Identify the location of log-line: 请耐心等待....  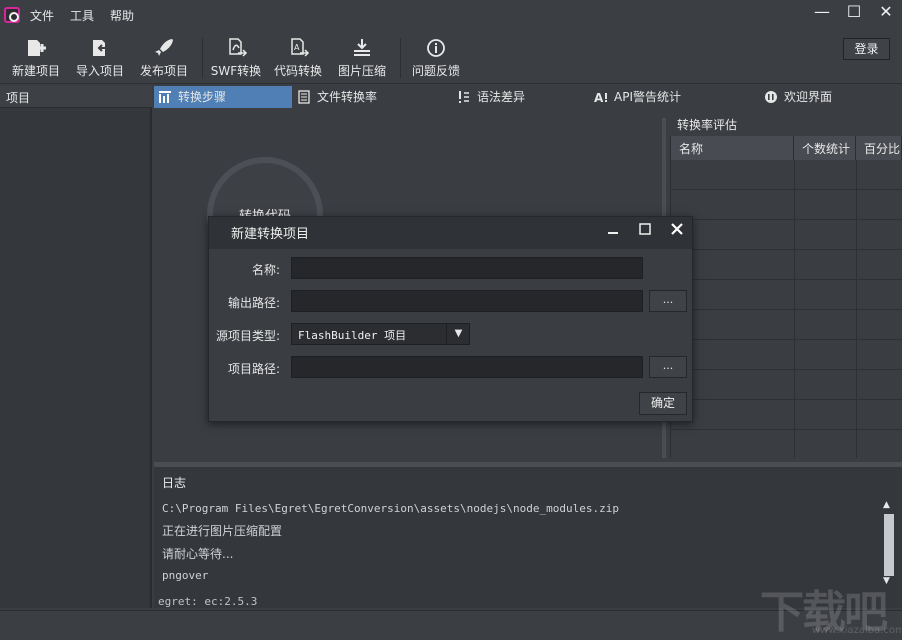
(198, 554).